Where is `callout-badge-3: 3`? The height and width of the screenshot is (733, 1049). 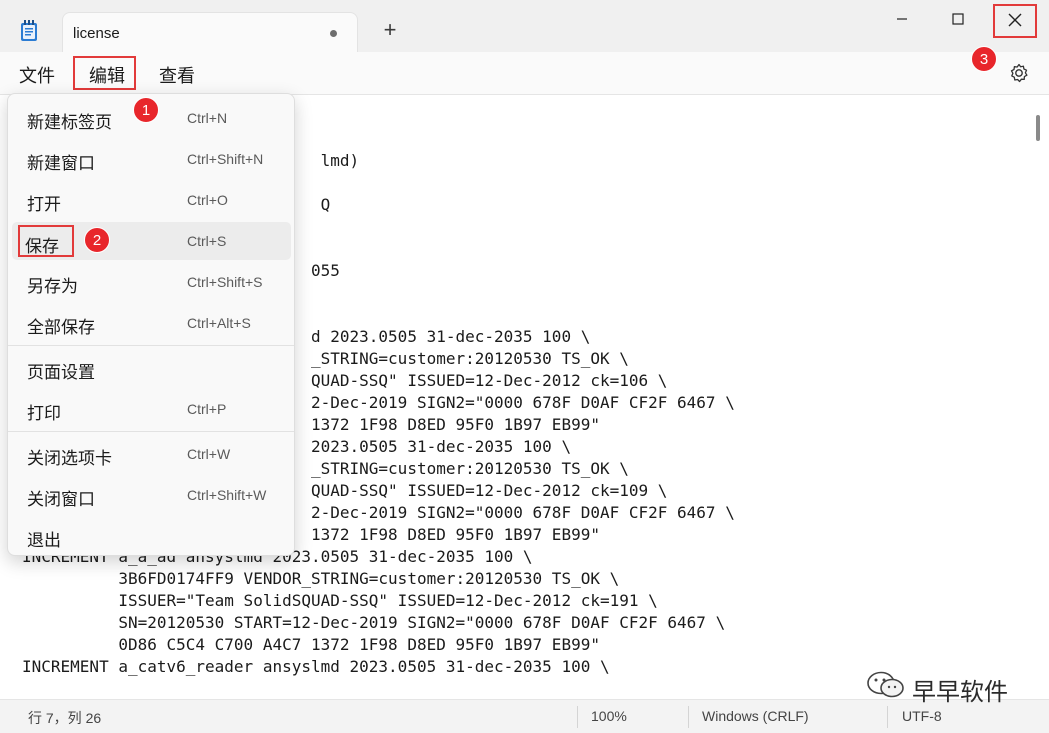
callout-badge-3: 3 is located at coordinates (984, 59).